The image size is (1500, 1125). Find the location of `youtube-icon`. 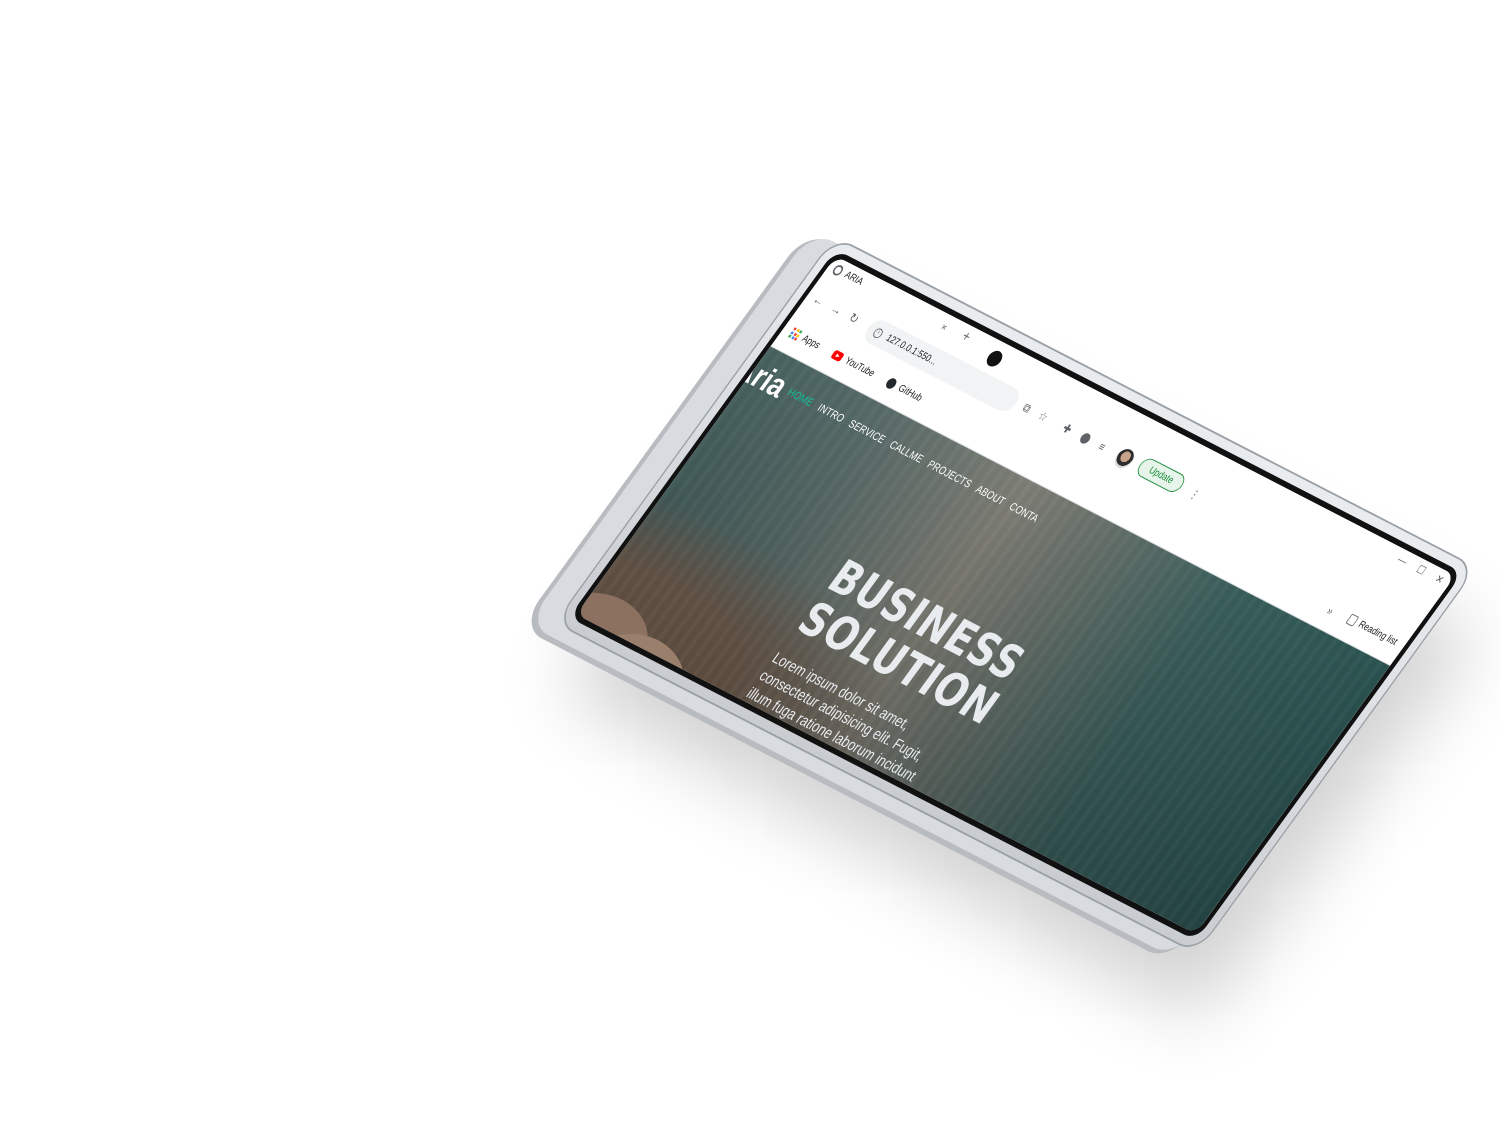

youtube-icon is located at coordinates (837, 356).